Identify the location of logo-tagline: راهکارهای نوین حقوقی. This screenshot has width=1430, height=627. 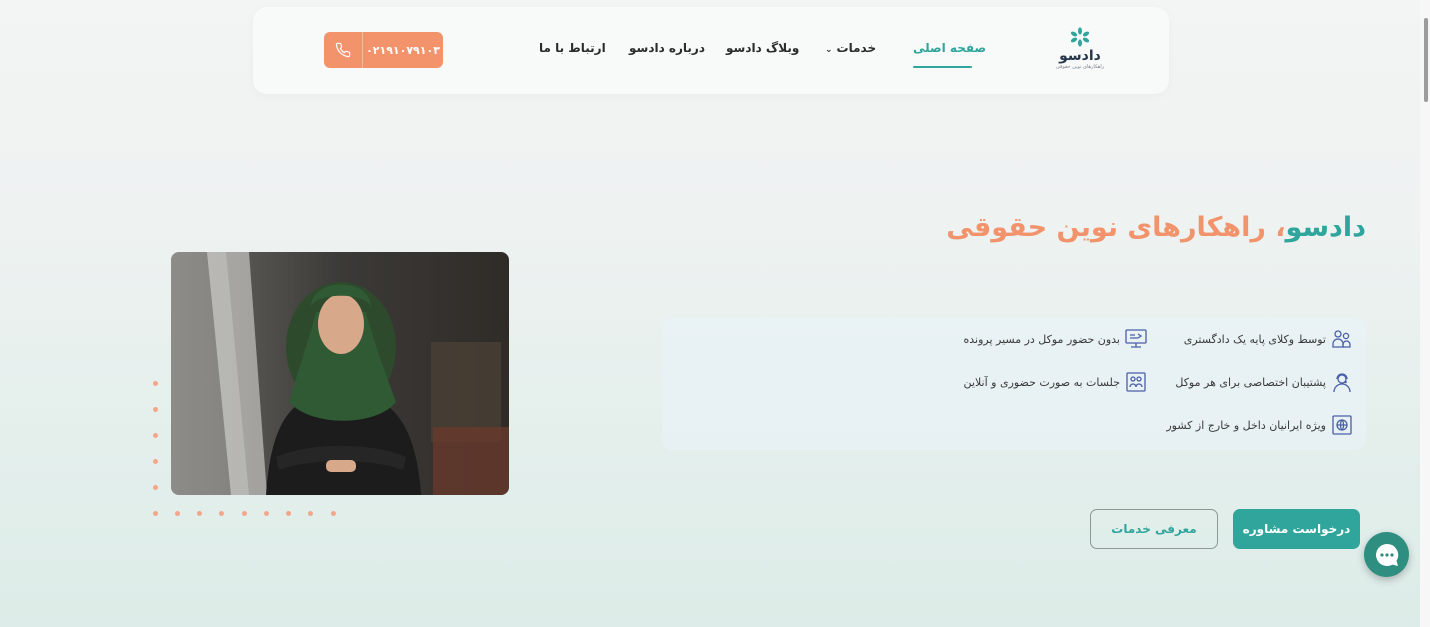
(1080, 67).